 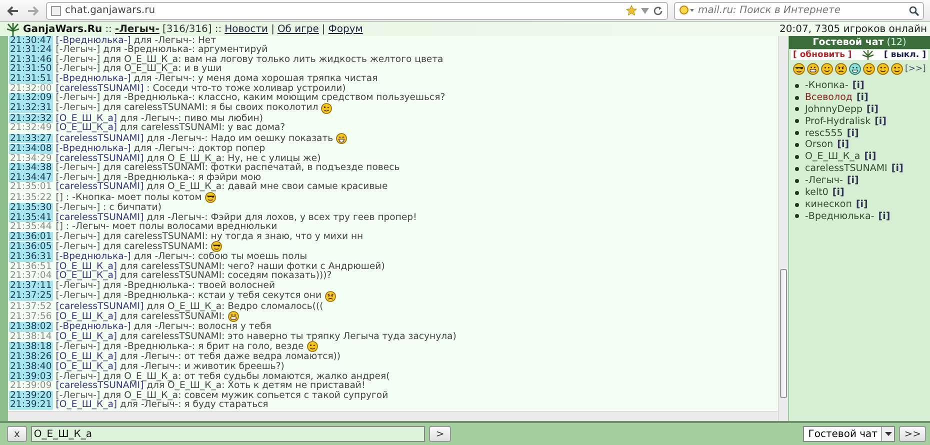 What do you see at coordinates (849, 434) in the screenshot?
I see `channel-select: Гостевой чат` at bounding box center [849, 434].